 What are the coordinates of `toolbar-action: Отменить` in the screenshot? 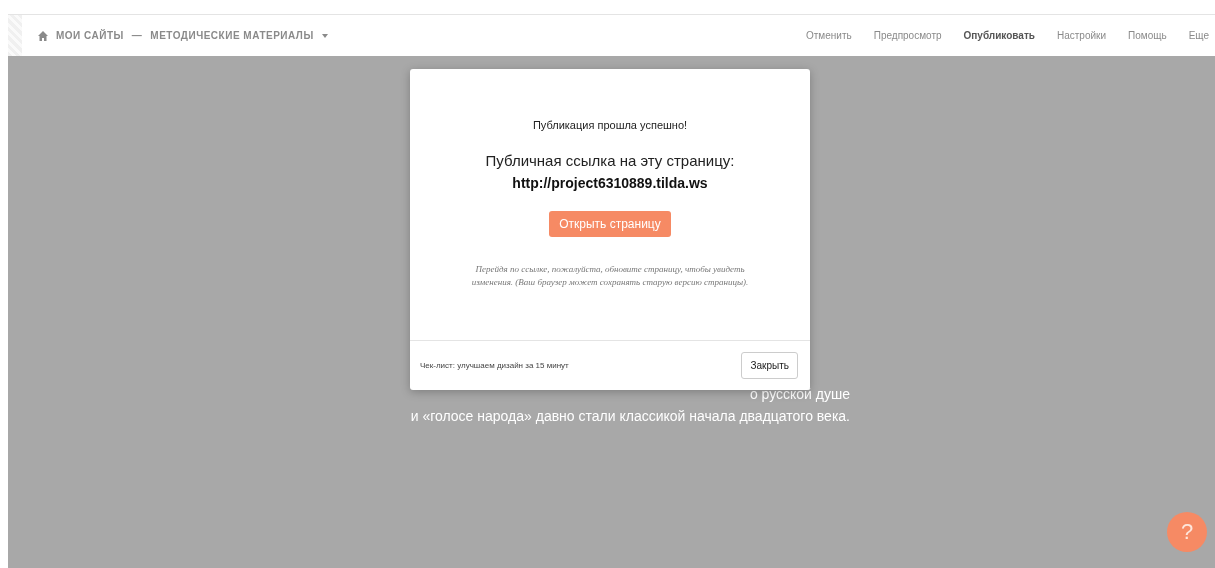 It's located at (829, 35).